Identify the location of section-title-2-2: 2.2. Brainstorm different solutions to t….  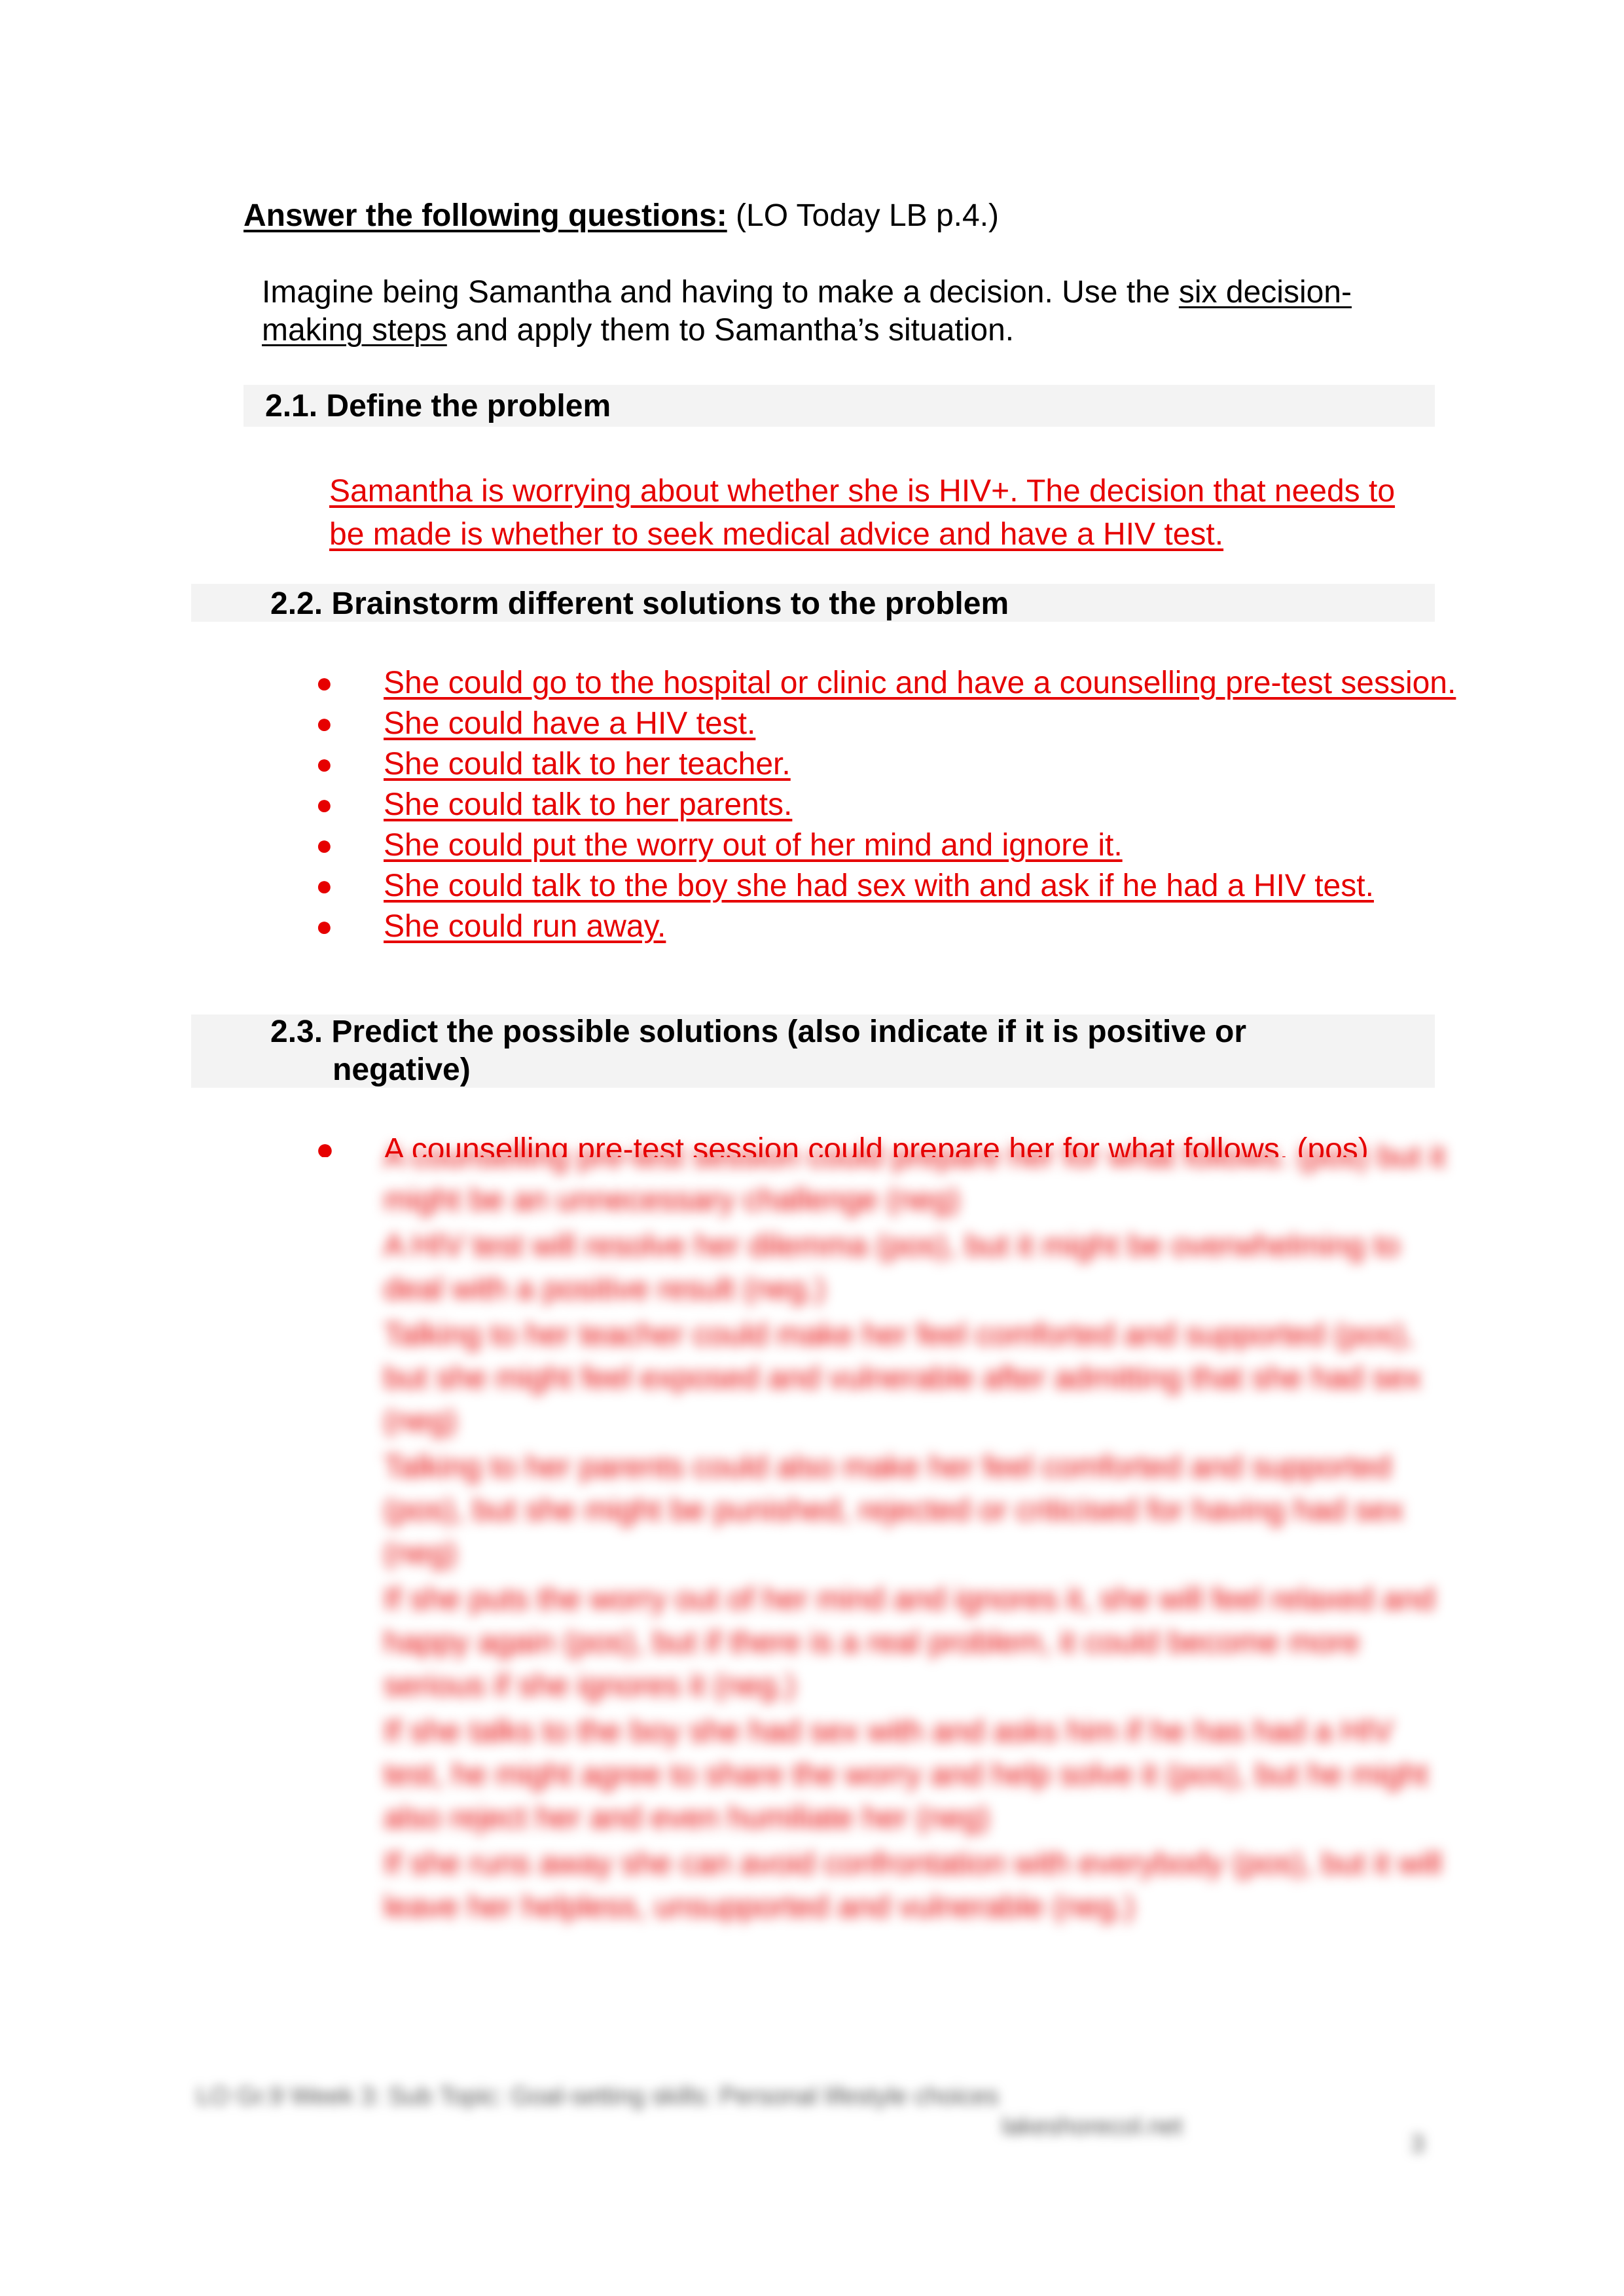
(639, 603).